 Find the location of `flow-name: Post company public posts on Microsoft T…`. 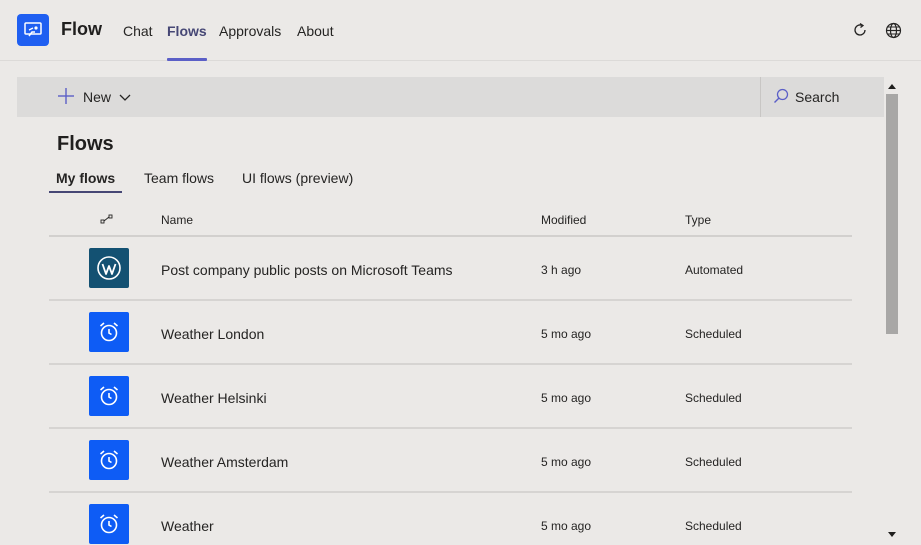

flow-name: Post company public posts on Microsoft T… is located at coordinates (307, 270).